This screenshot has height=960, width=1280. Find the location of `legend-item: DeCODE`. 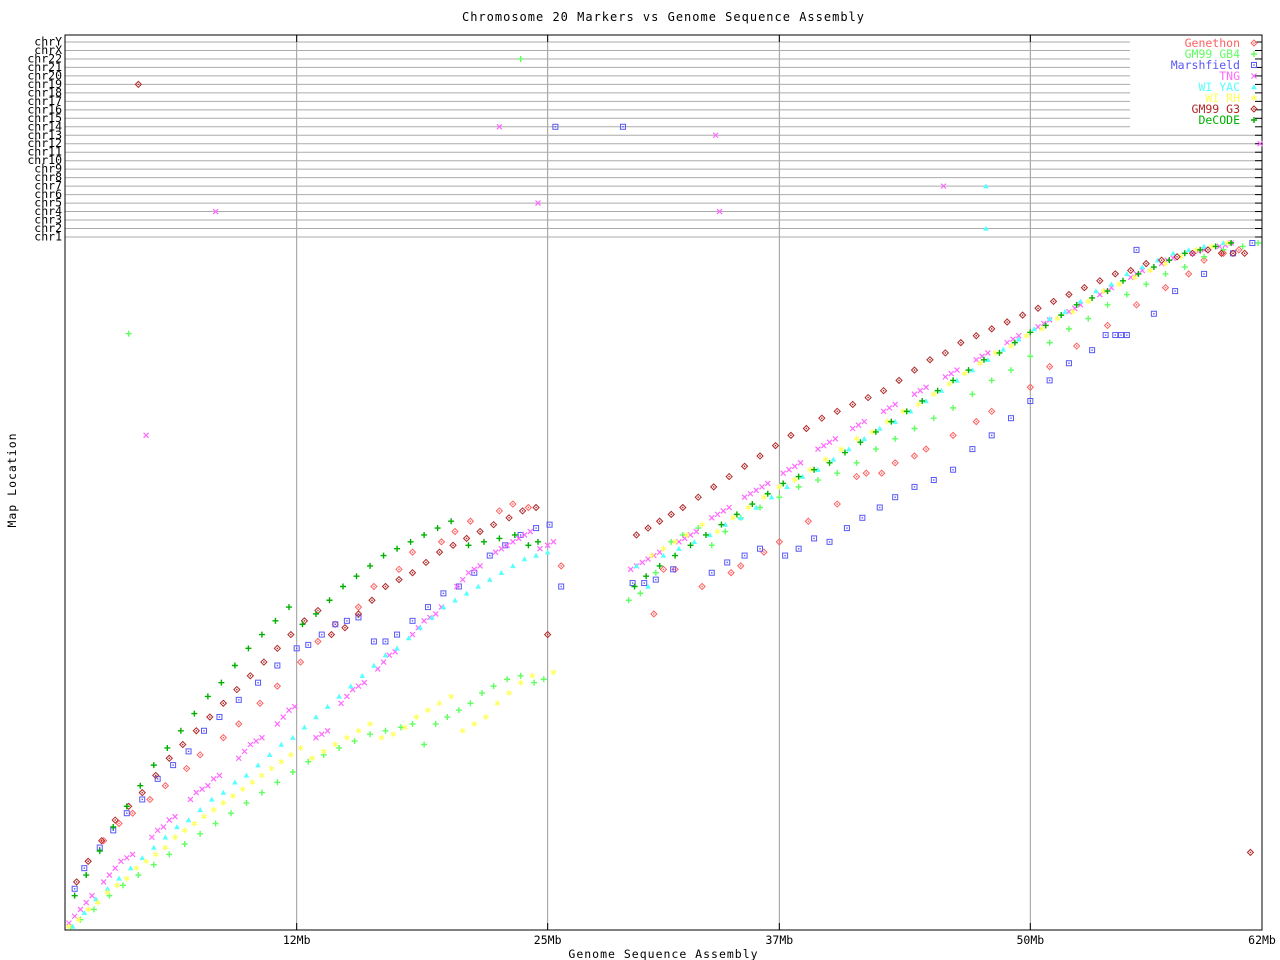

legend-item: DeCODE is located at coordinates (1227, 120).